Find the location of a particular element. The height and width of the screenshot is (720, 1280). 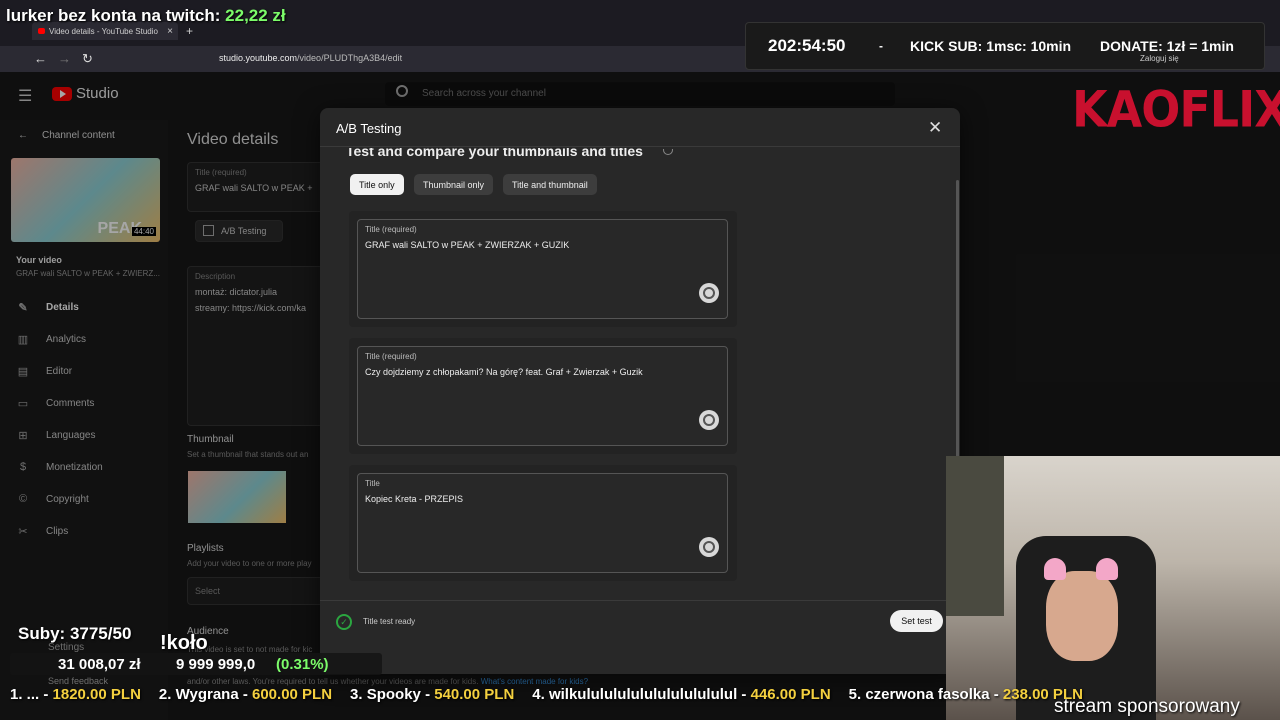

lurker-overlay: lurker bez konta na twitch: 22,22 zł is located at coordinates (146, 16).